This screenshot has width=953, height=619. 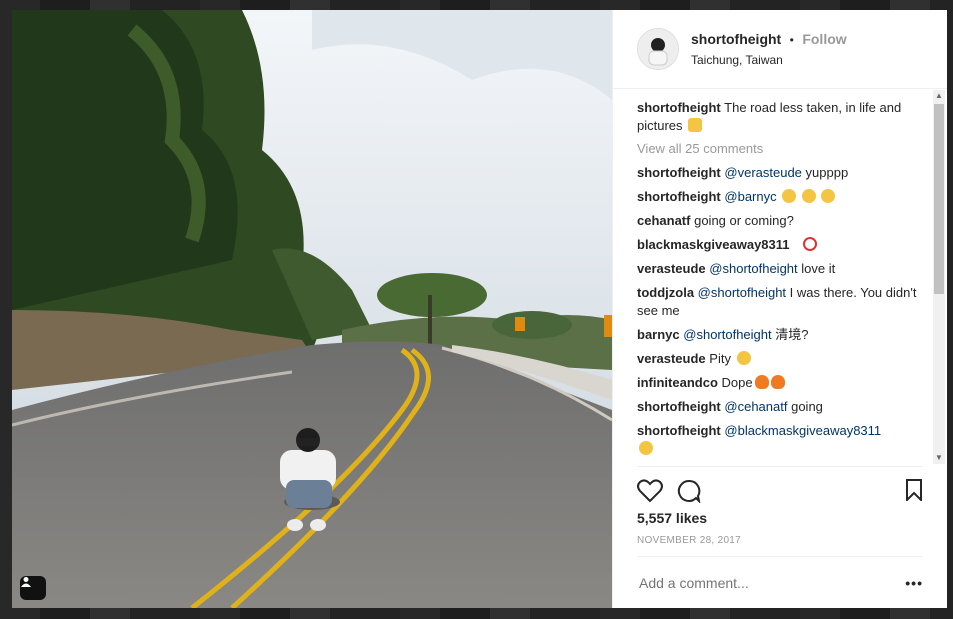 I want to click on comment-text: yupppp, so click(x=827, y=172).